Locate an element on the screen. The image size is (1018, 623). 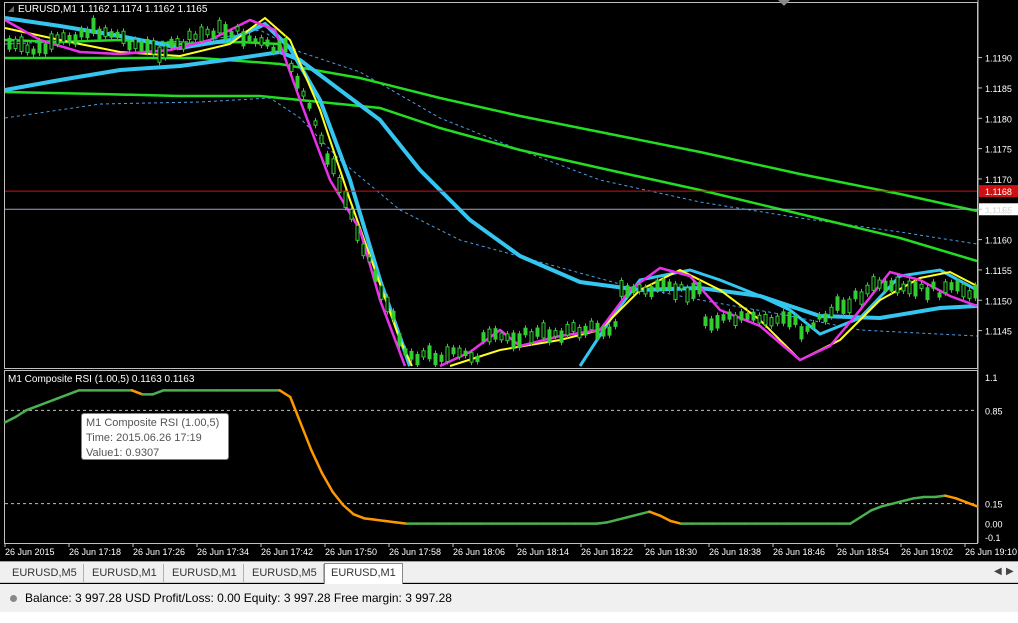
rsi-tick-3: 0.00 is located at coordinates (994, 525).